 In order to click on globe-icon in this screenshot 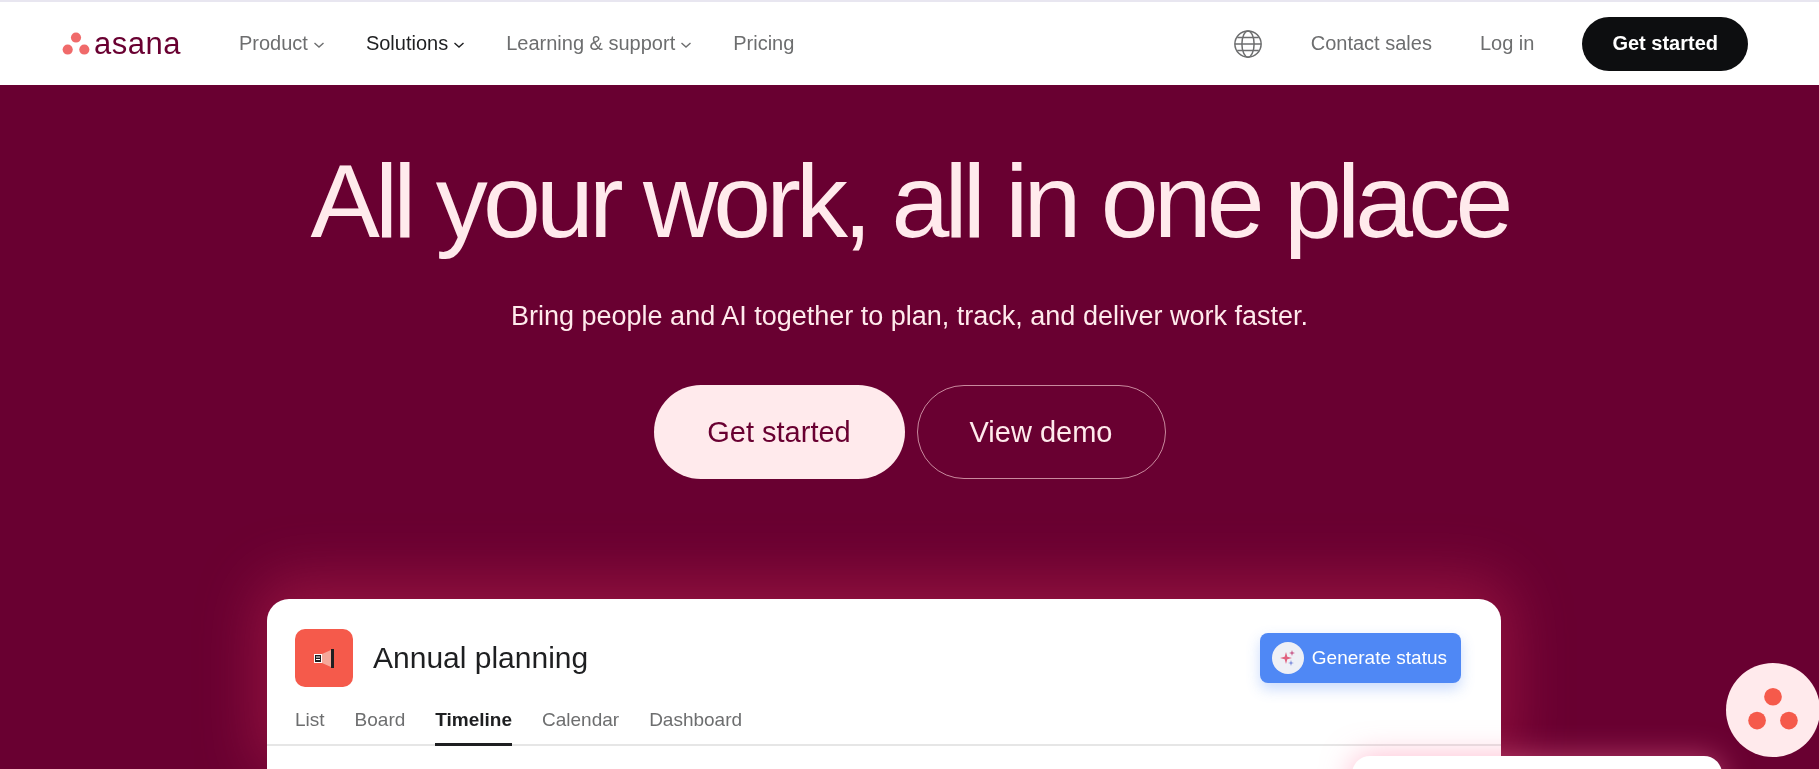, I will do `click(1247, 43)`.